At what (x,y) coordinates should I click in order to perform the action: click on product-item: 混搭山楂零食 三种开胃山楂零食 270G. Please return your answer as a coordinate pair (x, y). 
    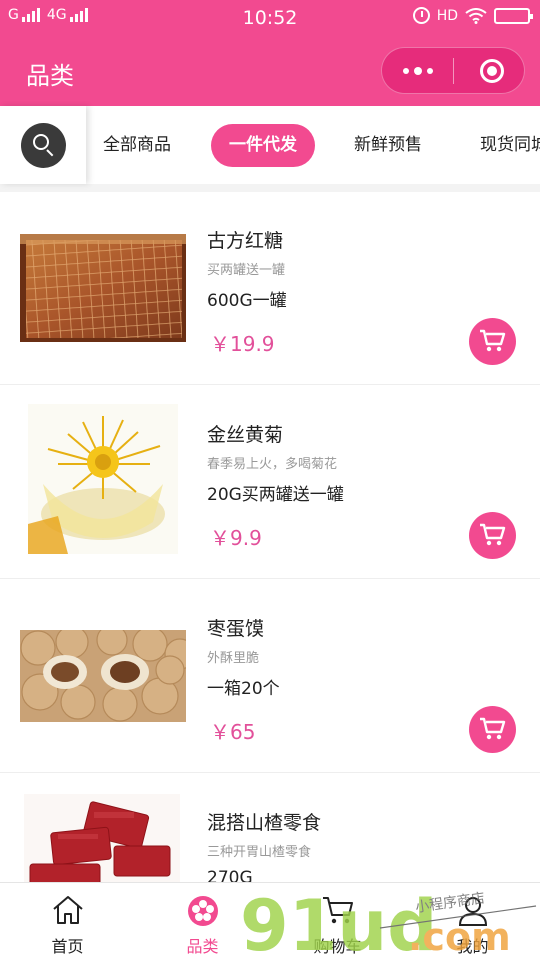
    Looking at the image, I should click on (270, 828).